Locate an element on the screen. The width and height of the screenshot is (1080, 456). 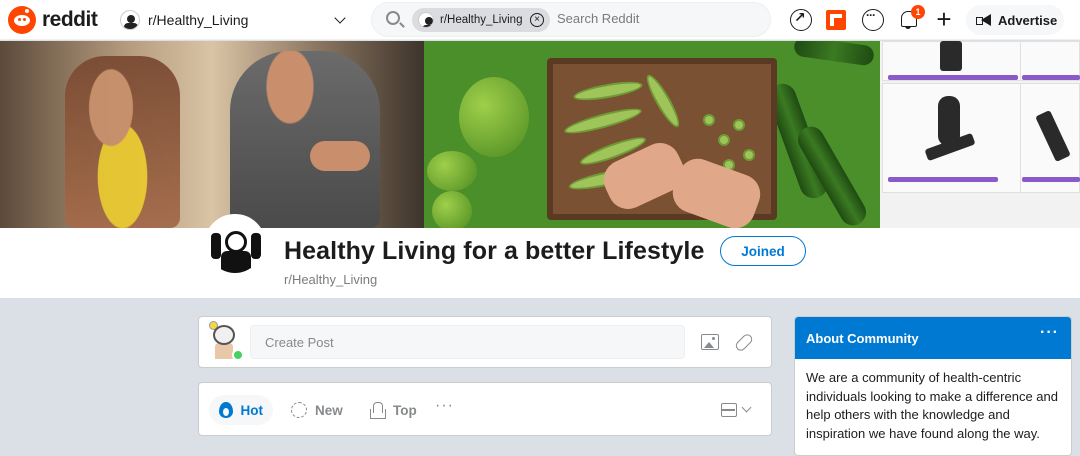
search-input is located at coordinates (657, 18).